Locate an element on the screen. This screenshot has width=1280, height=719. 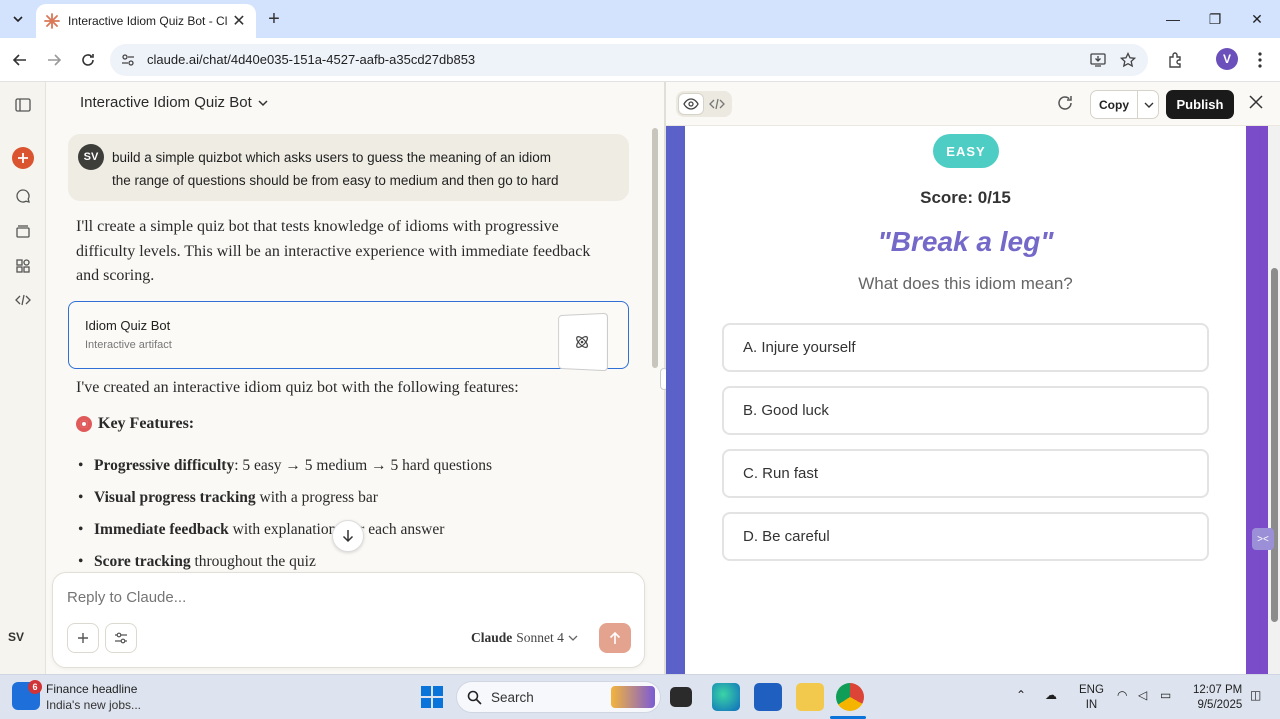
feature-rest: : 5 easy → 5 medium → 5 hard questions is located at coordinates (363, 465).